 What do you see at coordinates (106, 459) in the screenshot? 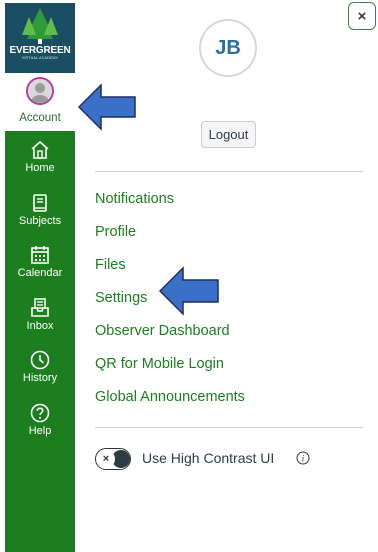
I see `toggle-off-icon: ×` at bounding box center [106, 459].